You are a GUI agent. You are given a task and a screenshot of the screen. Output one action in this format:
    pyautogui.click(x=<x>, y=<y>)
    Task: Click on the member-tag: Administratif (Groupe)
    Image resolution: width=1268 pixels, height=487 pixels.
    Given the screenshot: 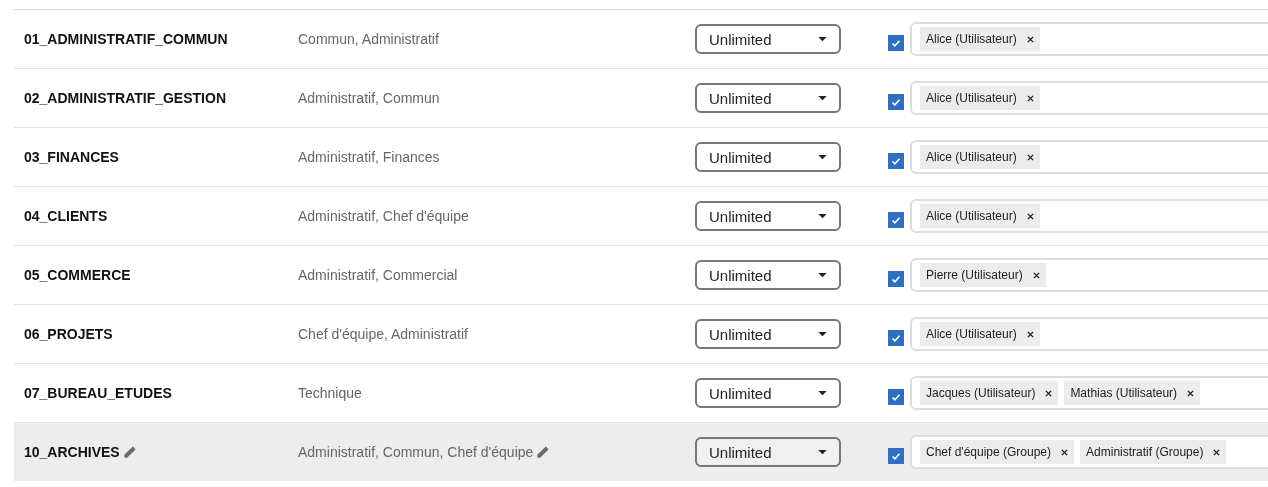 What is the action you would take?
    pyautogui.click(x=1153, y=452)
    